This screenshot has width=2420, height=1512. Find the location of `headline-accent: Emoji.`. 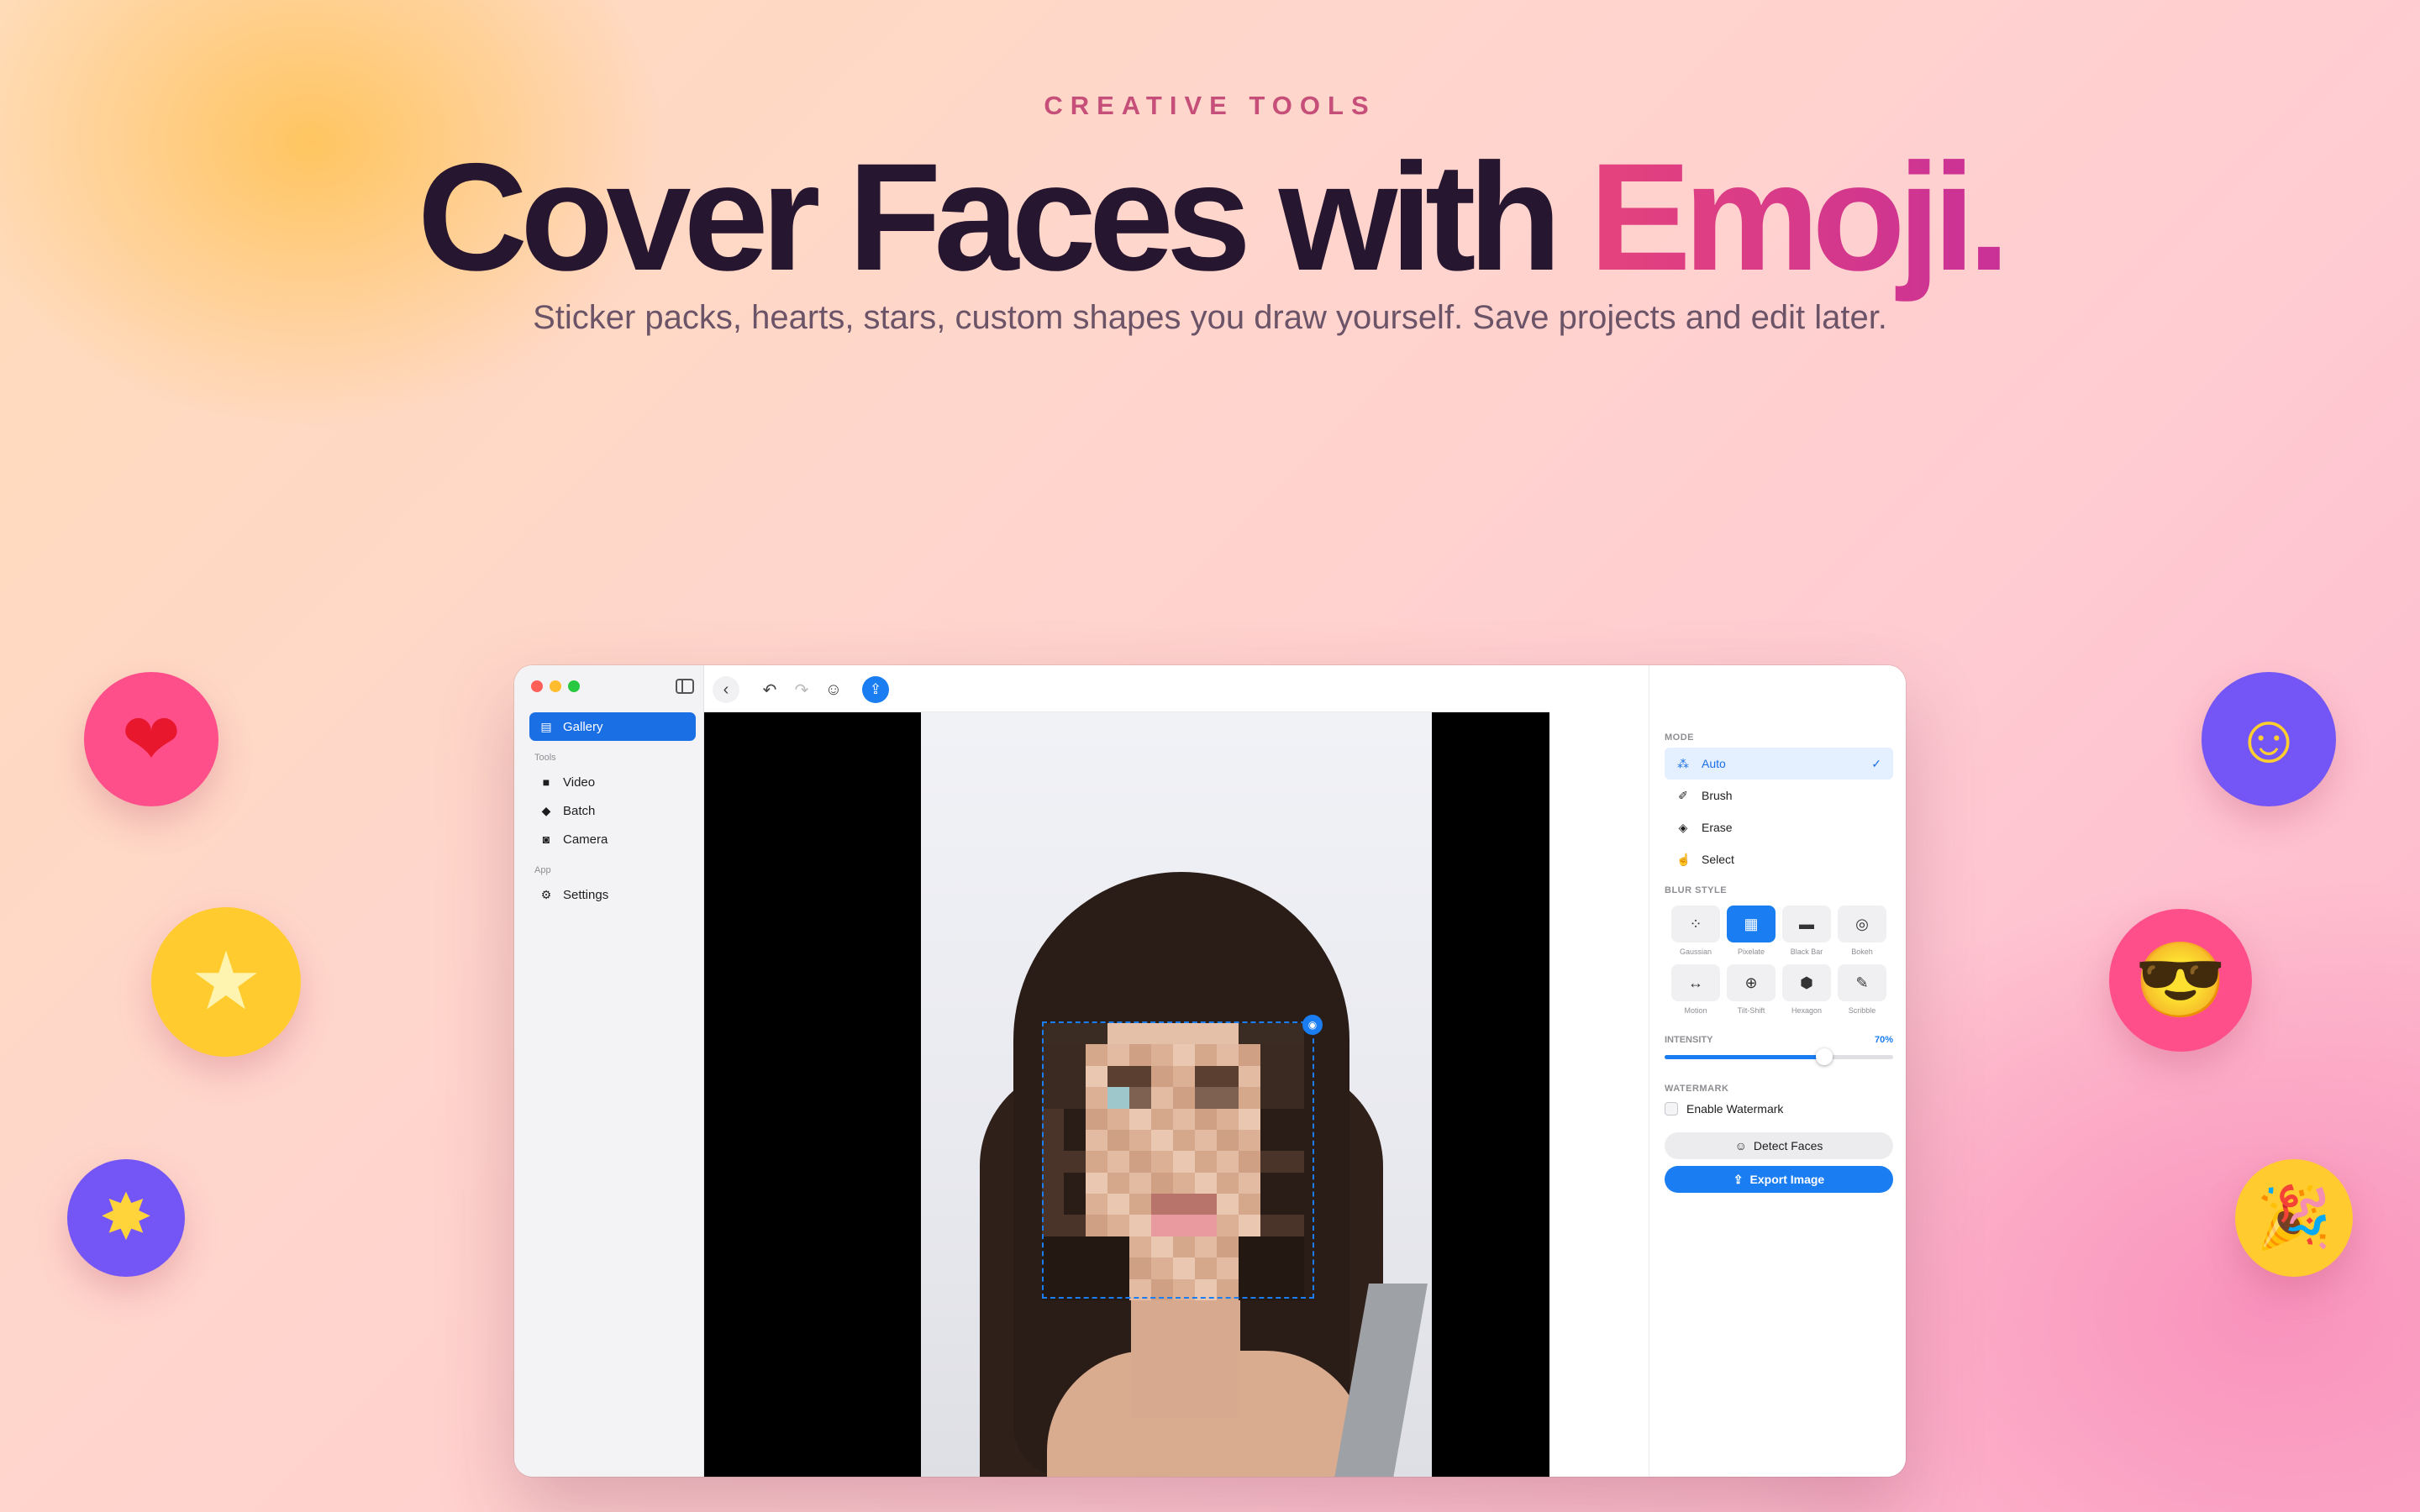

headline-accent: Emoji. is located at coordinates (1800, 216).